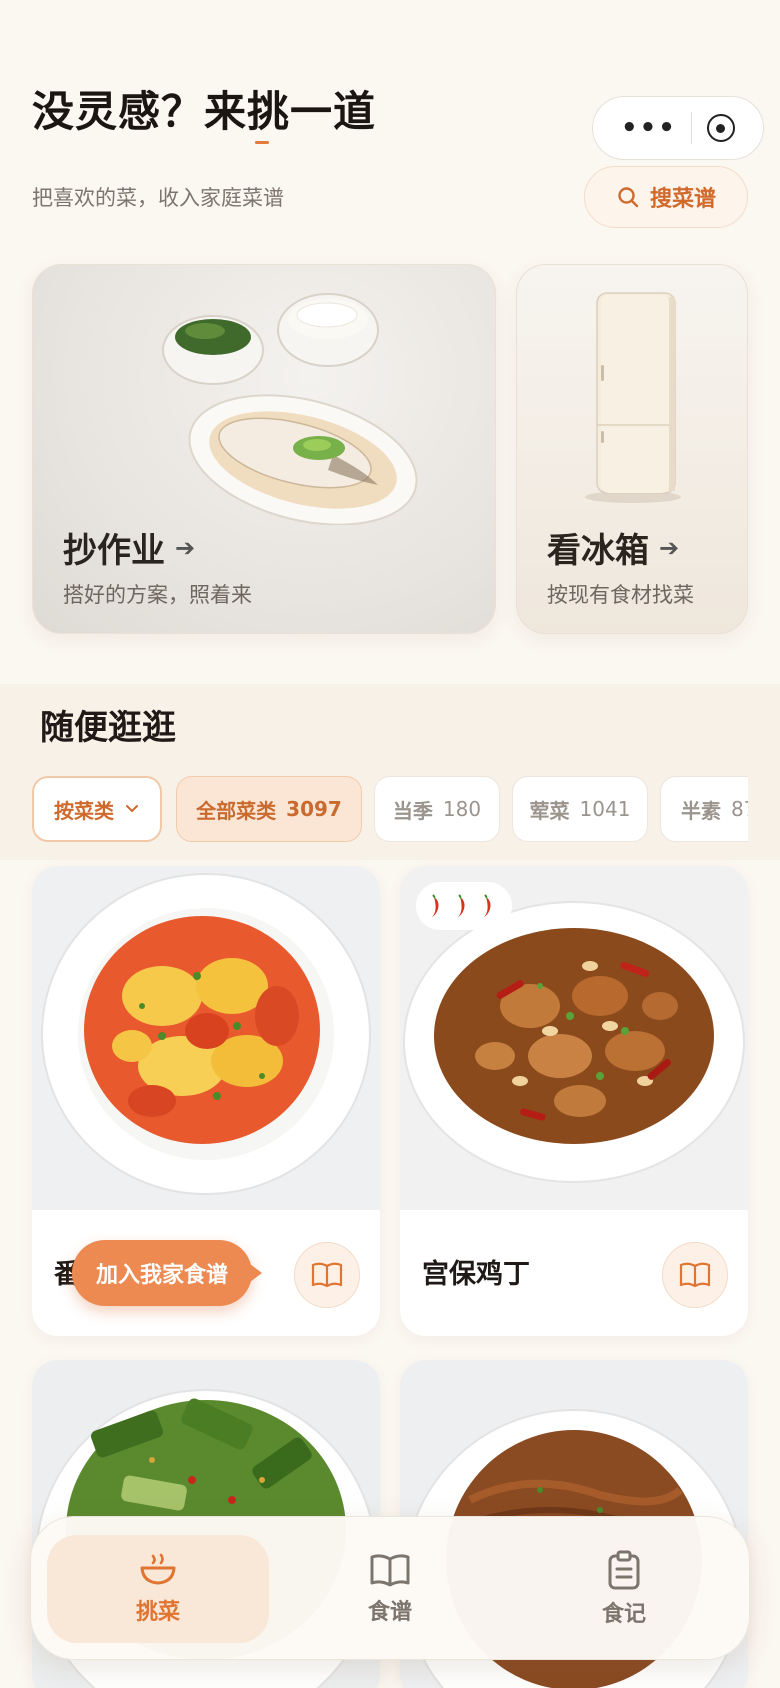 The image size is (780, 1688). Describe the element at coordinates (114, 551) in the screenshot. I see `copy-homework-title-text: 抄作业` at that location.